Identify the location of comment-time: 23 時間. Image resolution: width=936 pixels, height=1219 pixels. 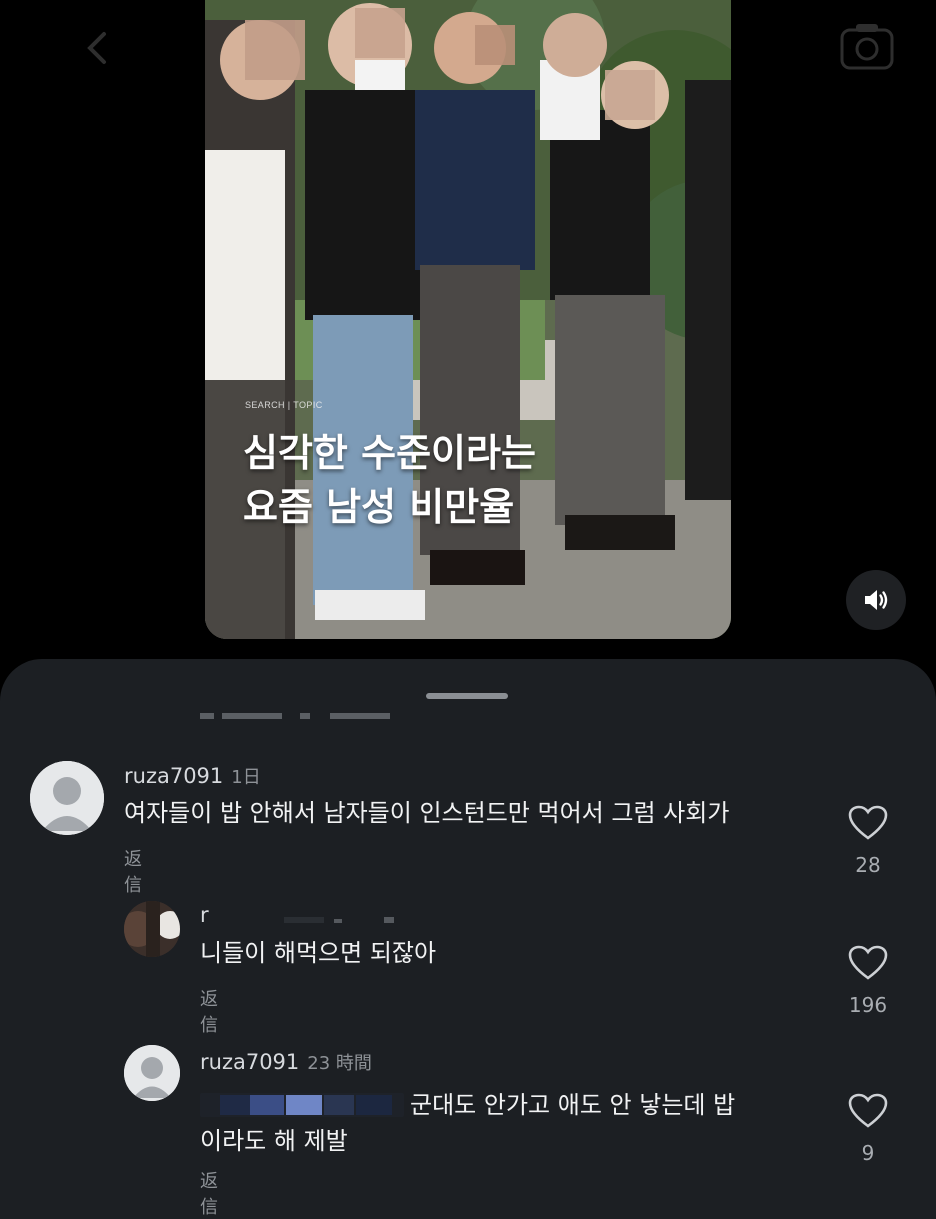
(339, 1063).